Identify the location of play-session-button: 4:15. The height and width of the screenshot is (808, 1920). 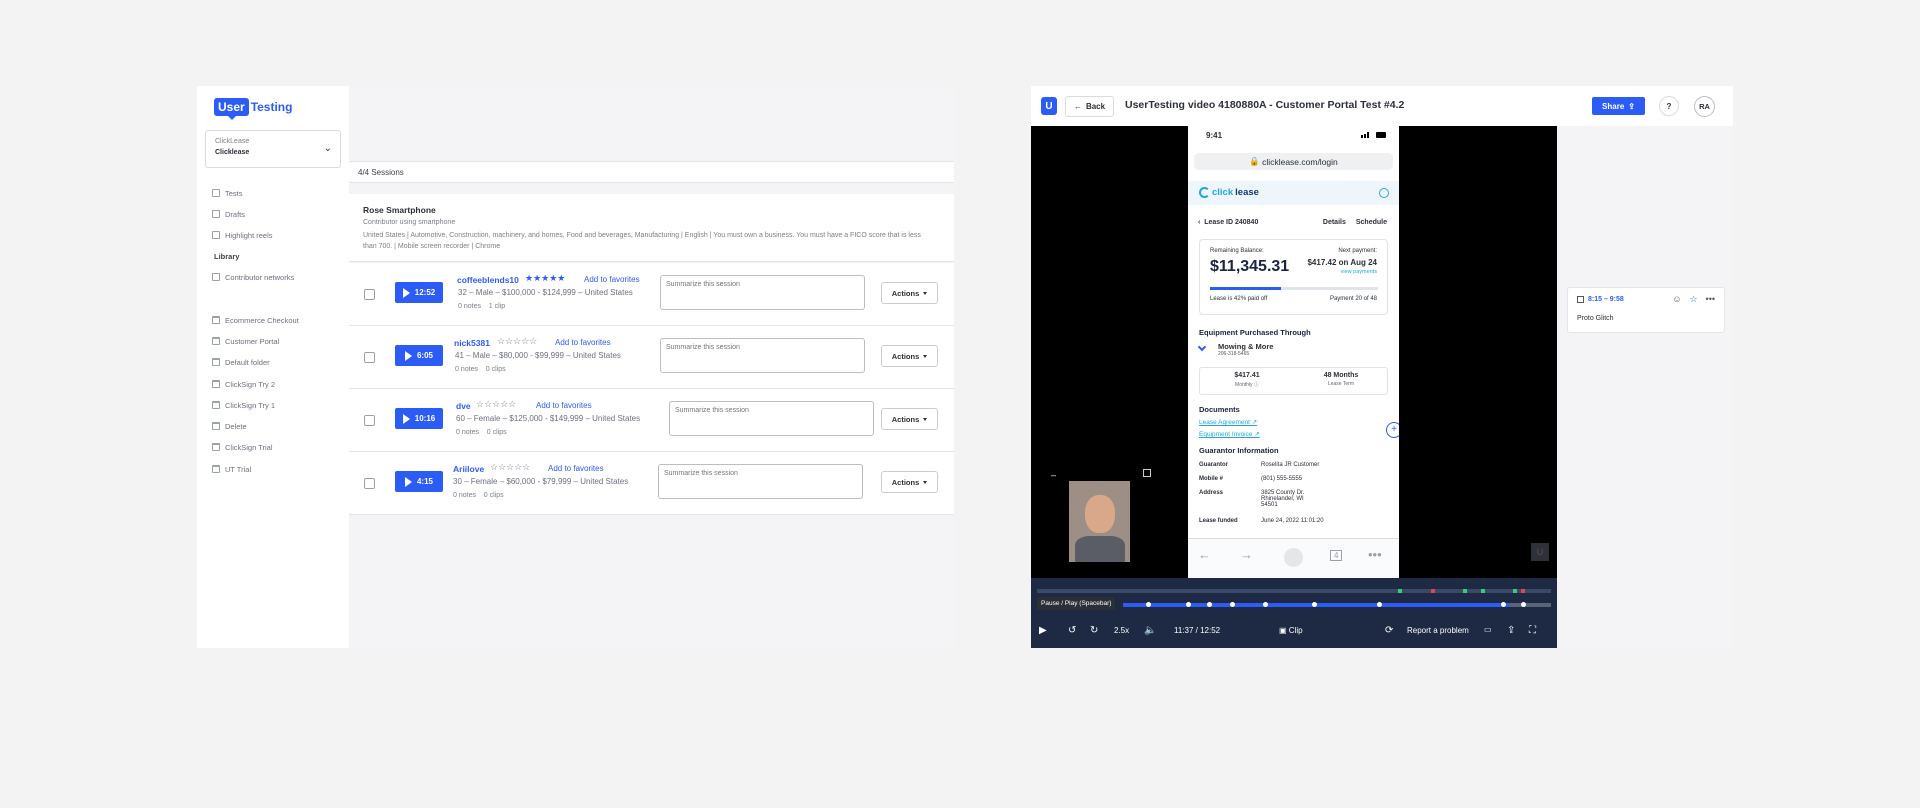
(419, 481).